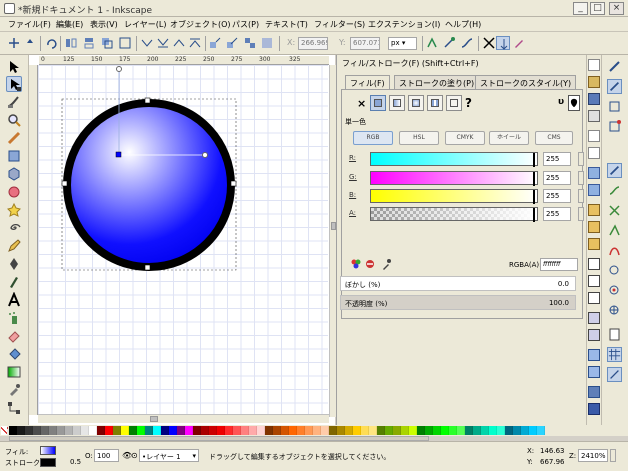 Image resolution: width=628 pixels, height=471 pixels. Describe the element at coordinates (313, 43) in the screenshot. I see `x-field: 266.969` at that location.